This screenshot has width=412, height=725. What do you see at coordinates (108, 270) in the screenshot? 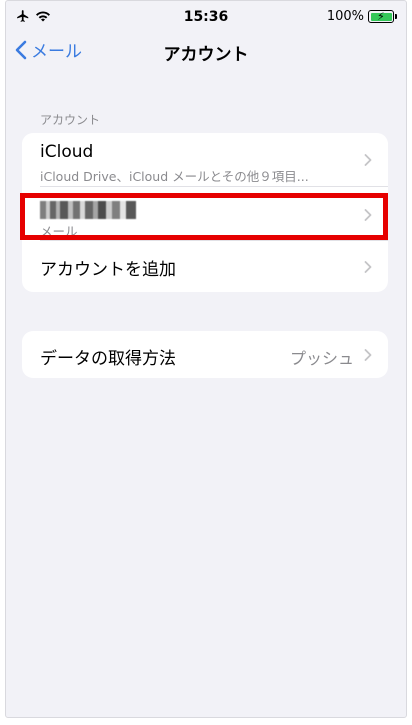
I see `add-account-label: アカウントを追加` at bounding box center [108, 270].